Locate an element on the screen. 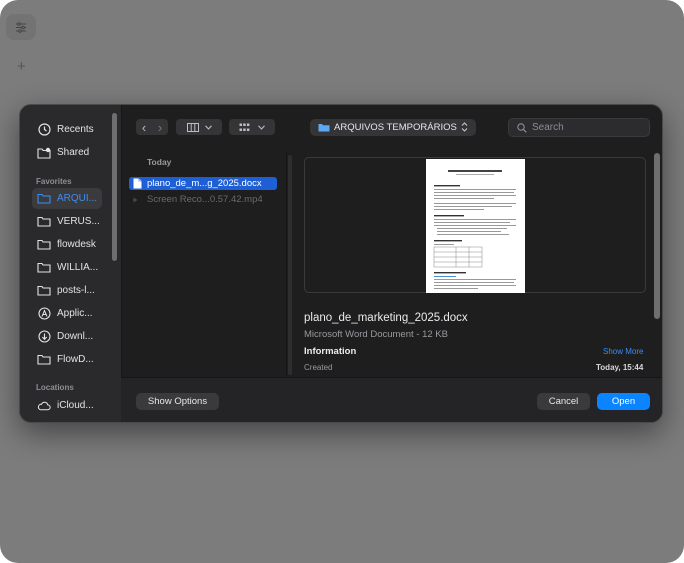 The height and width of the screenshot is (563, 684). search-icon is located at coordinates (522, 127).